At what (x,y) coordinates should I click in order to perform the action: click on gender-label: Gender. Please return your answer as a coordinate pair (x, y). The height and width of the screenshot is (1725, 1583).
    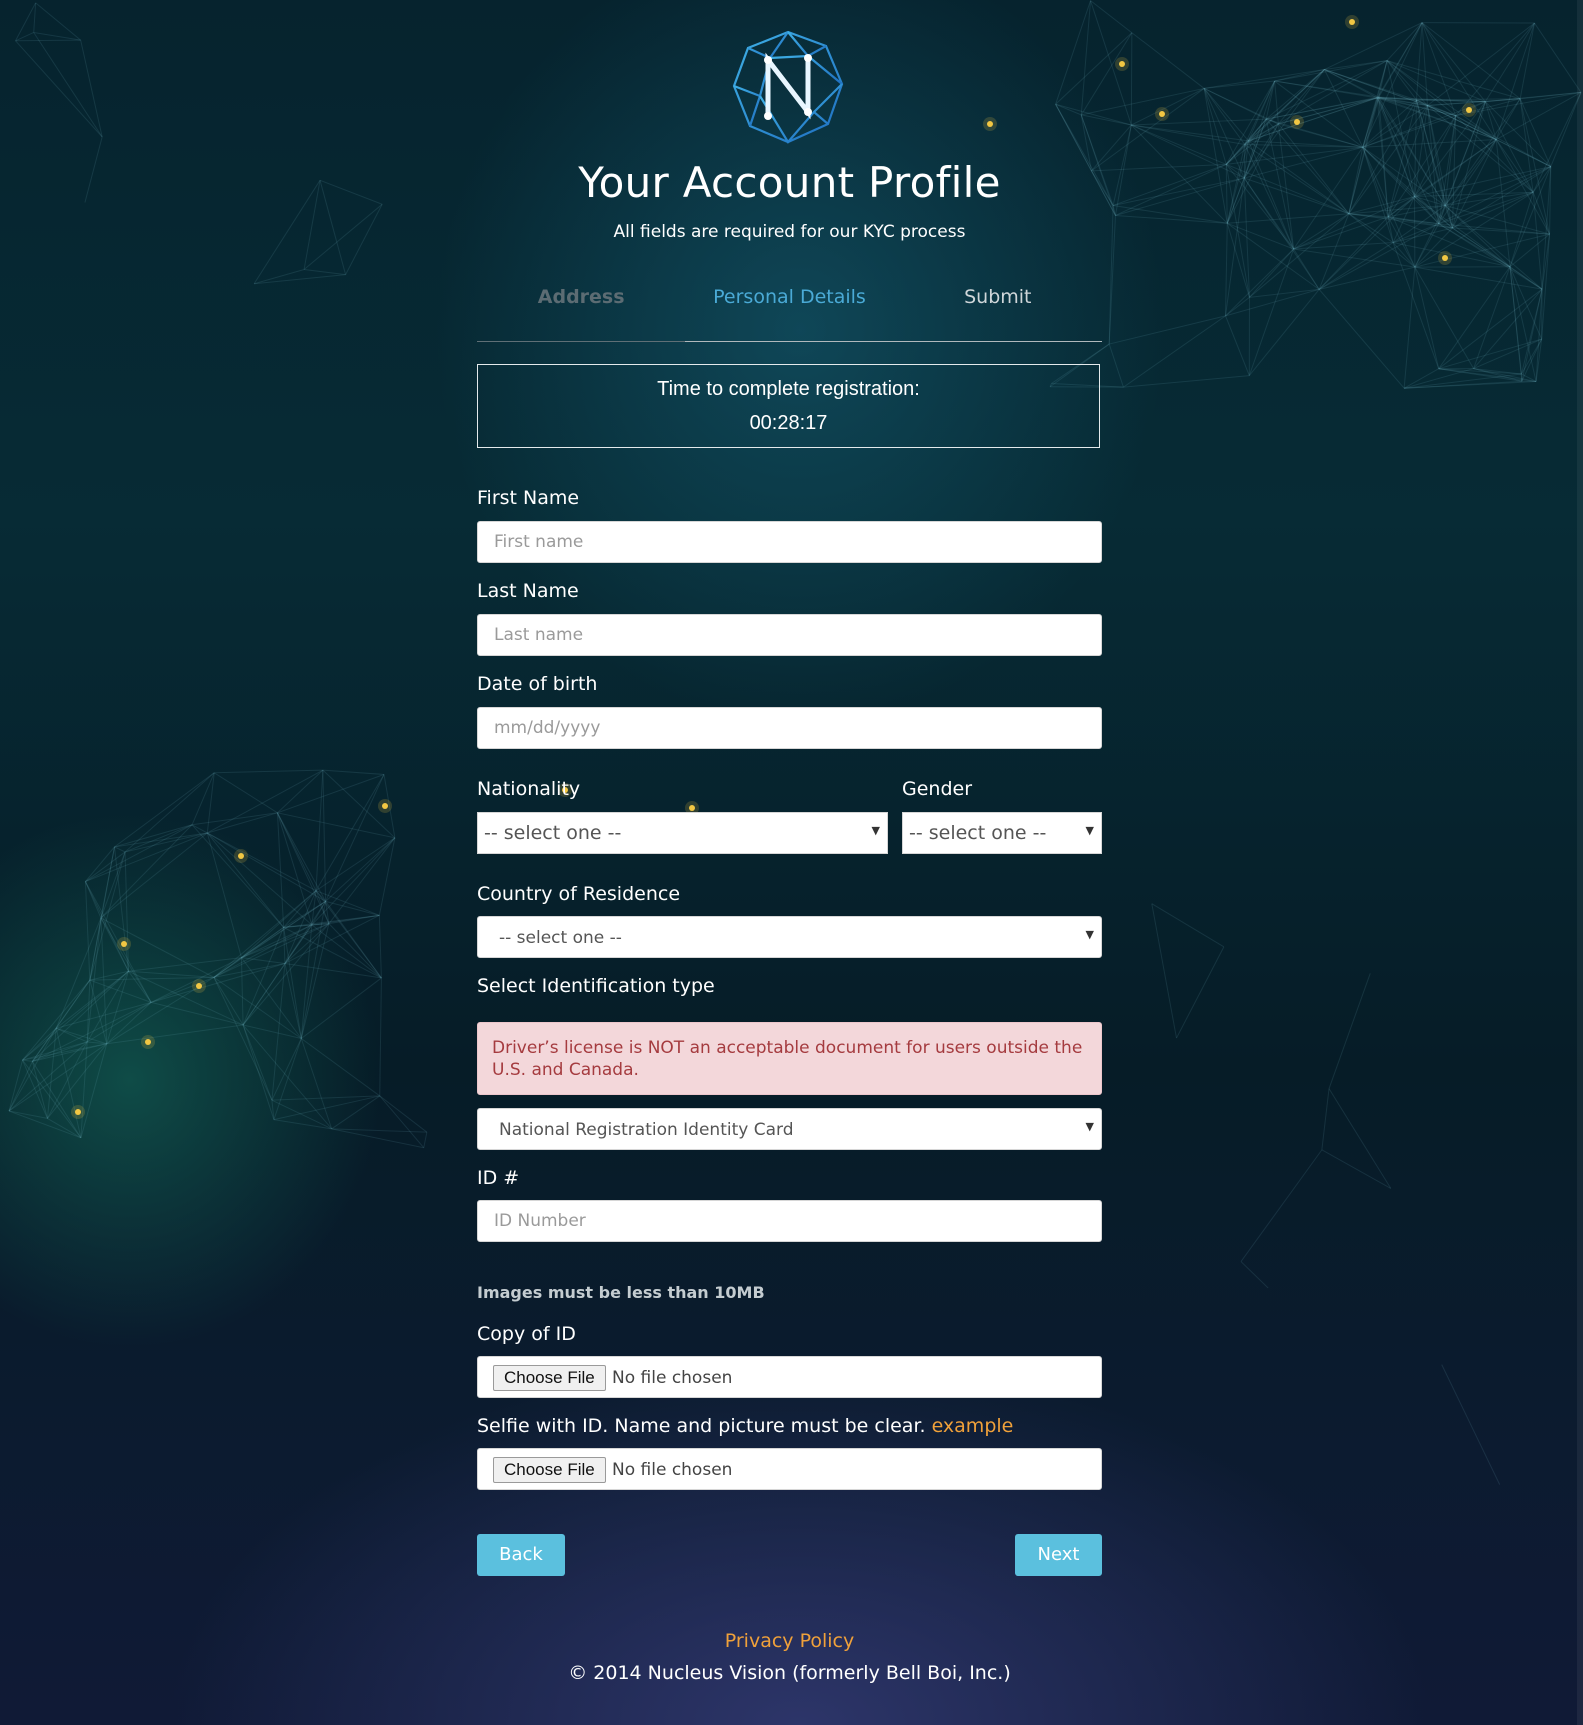
    Looking at the image, I should click on (937, 789).